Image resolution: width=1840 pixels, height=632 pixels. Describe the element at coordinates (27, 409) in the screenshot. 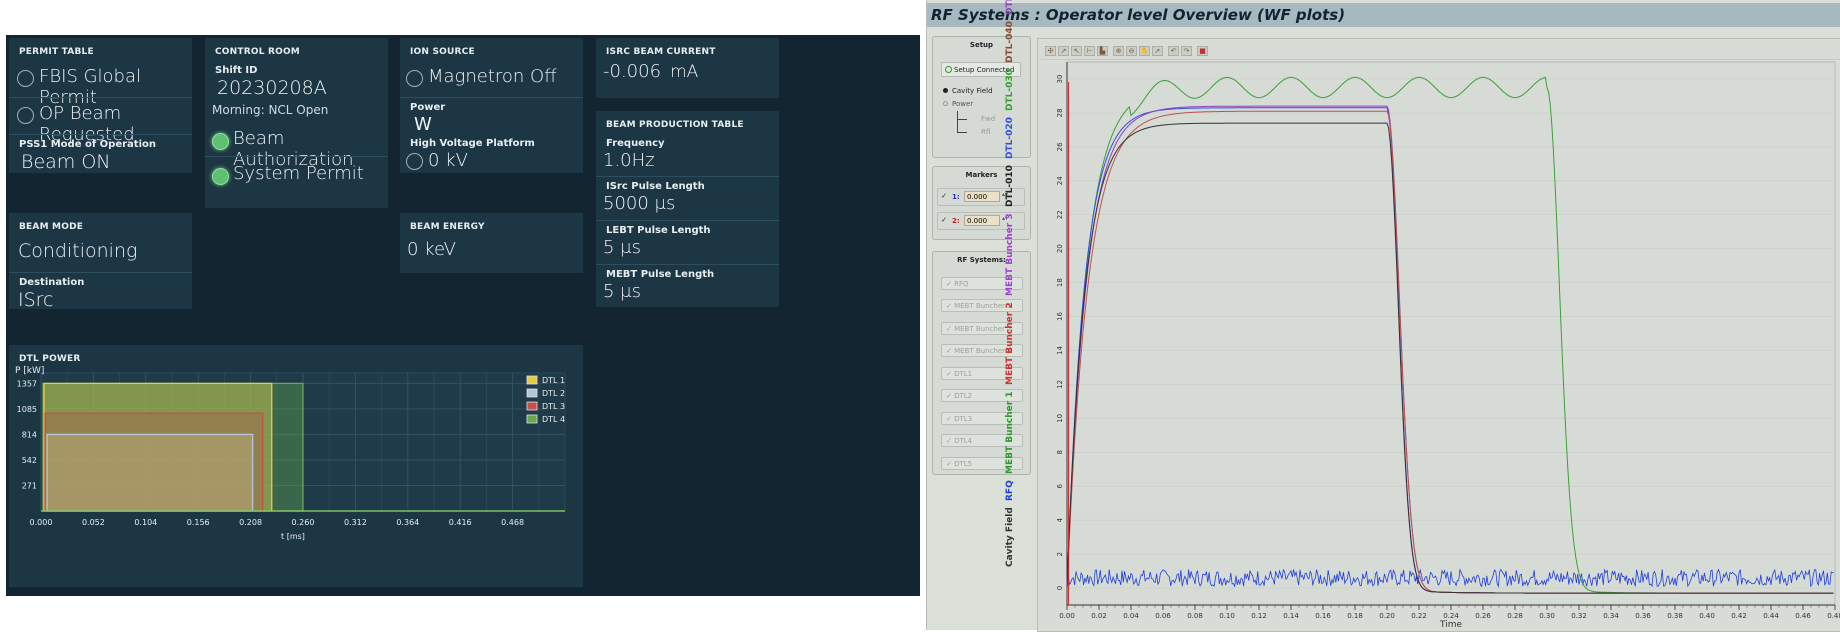

I see `y-tick-label: 1085` at that location.